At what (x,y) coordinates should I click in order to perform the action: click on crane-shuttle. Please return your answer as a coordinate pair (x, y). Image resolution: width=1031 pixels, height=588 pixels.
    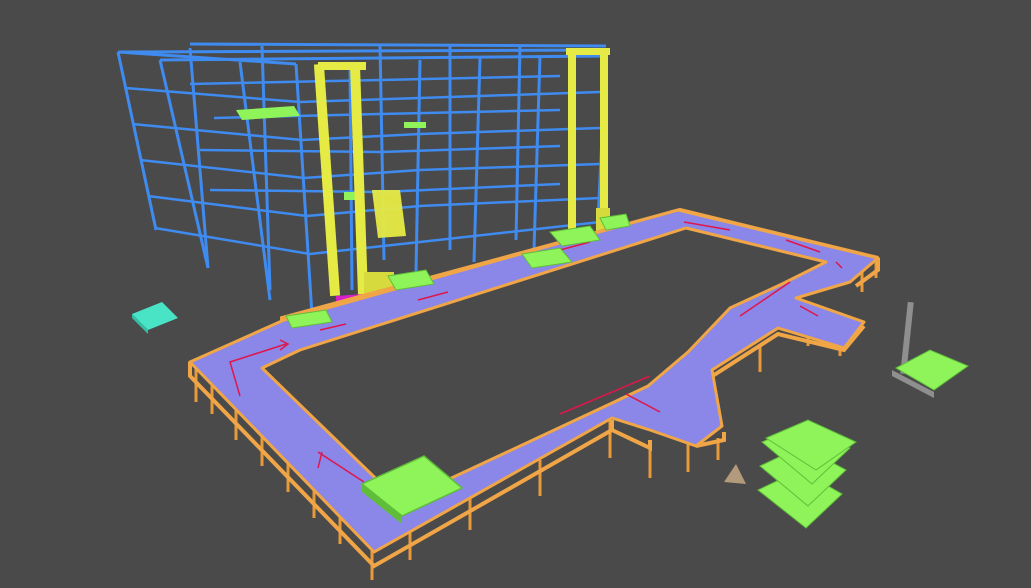
    Looking at the image, I should click on (389, 214).